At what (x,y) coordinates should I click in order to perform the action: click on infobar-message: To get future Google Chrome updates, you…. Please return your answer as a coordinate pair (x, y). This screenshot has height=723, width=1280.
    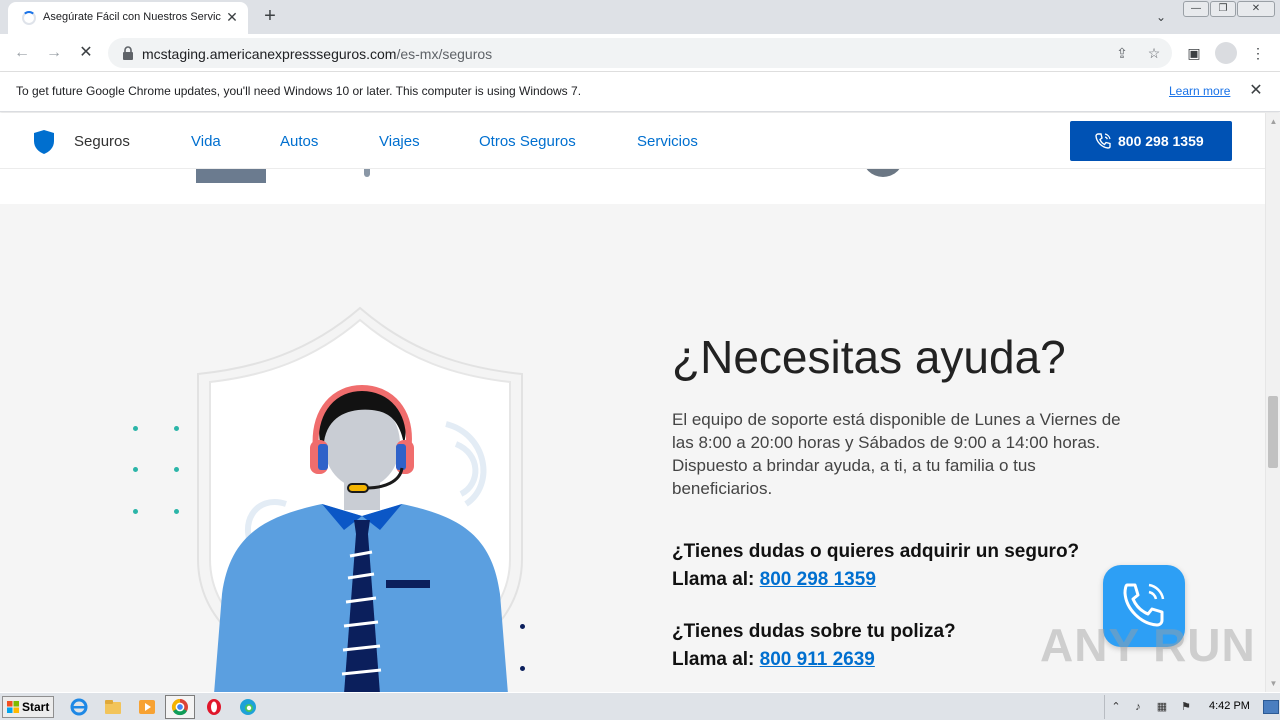
    Looking at the image, I should click on (299, 91).